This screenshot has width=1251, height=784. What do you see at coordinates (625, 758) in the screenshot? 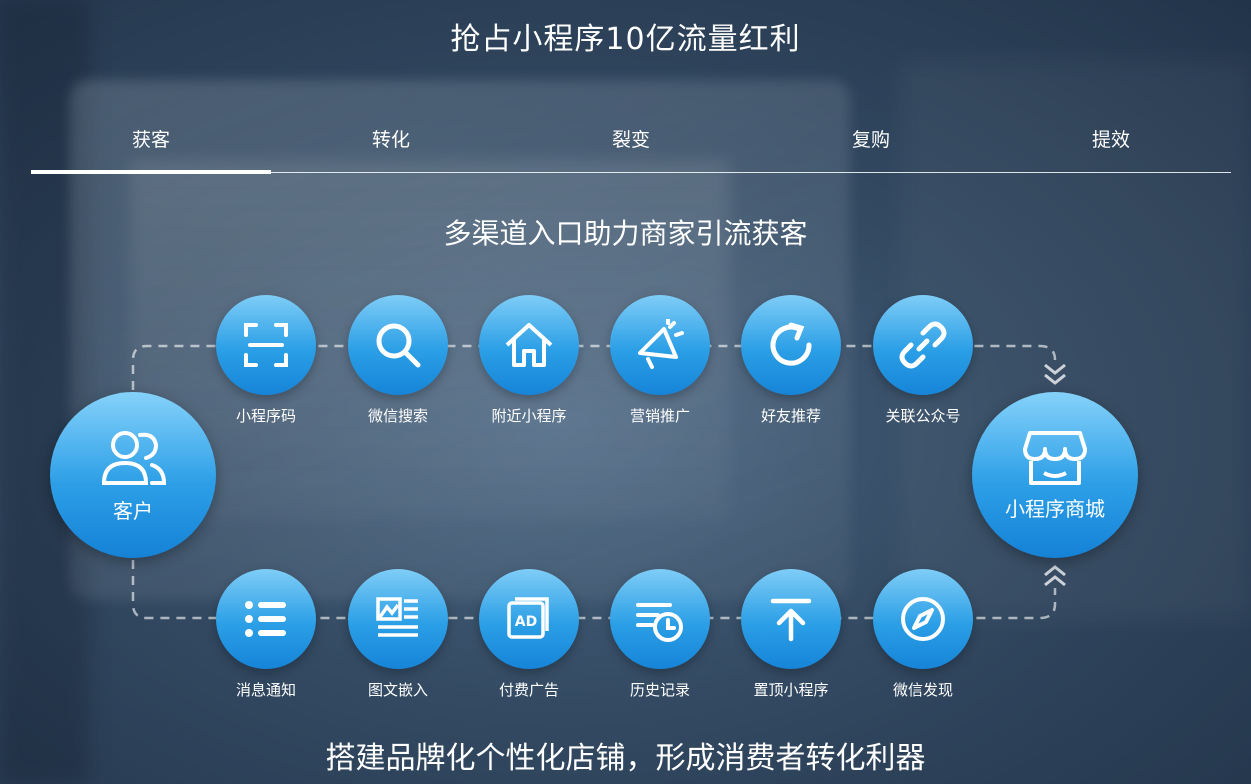
I see `bottom-title: 搭建品牌化个性化店铺，形成消费者转化利器` at bounding box center [625, 758].